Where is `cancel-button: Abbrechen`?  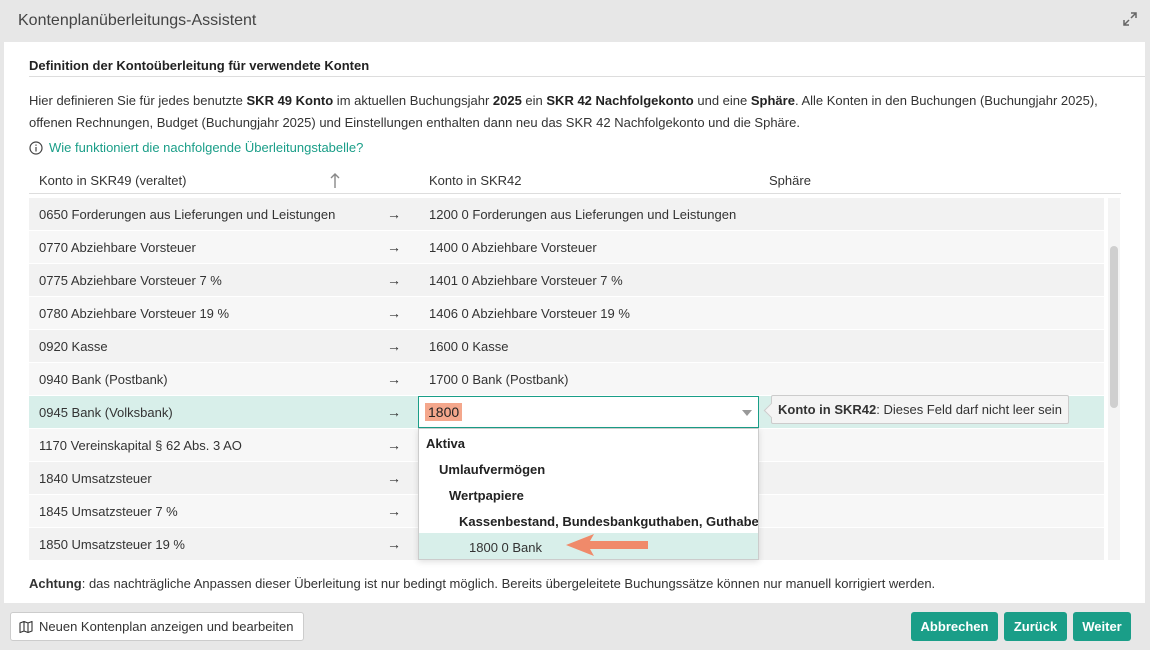
cancel-button: Abbrechen is located at coordinates (954, 626).